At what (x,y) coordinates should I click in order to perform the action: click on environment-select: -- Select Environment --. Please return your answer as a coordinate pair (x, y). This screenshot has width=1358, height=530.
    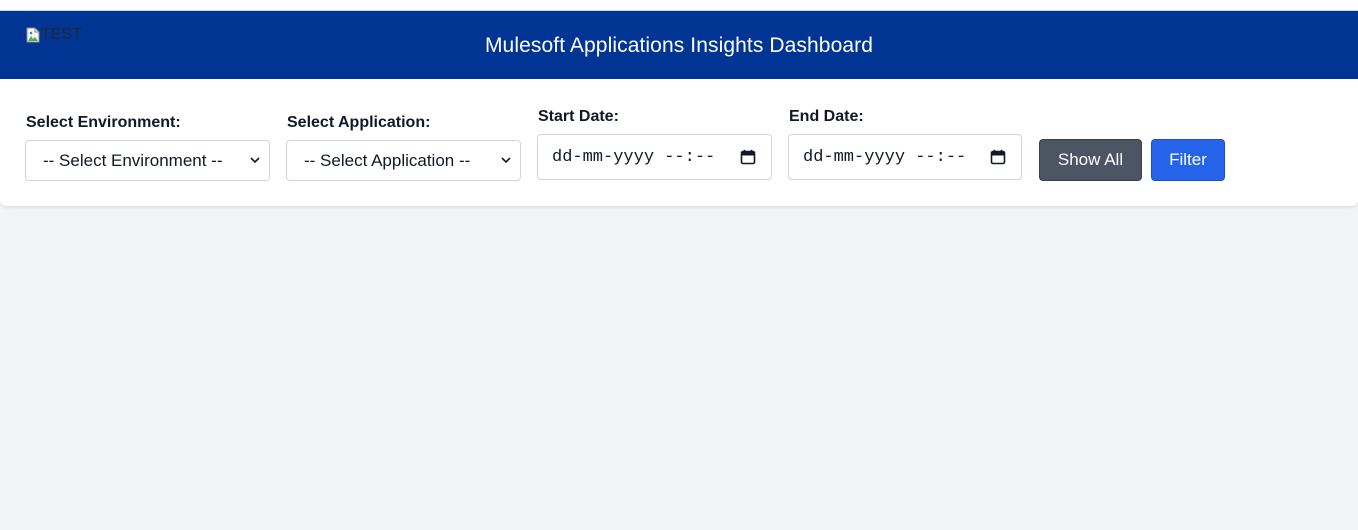
    Looking at the image, I should click on (147, 160).